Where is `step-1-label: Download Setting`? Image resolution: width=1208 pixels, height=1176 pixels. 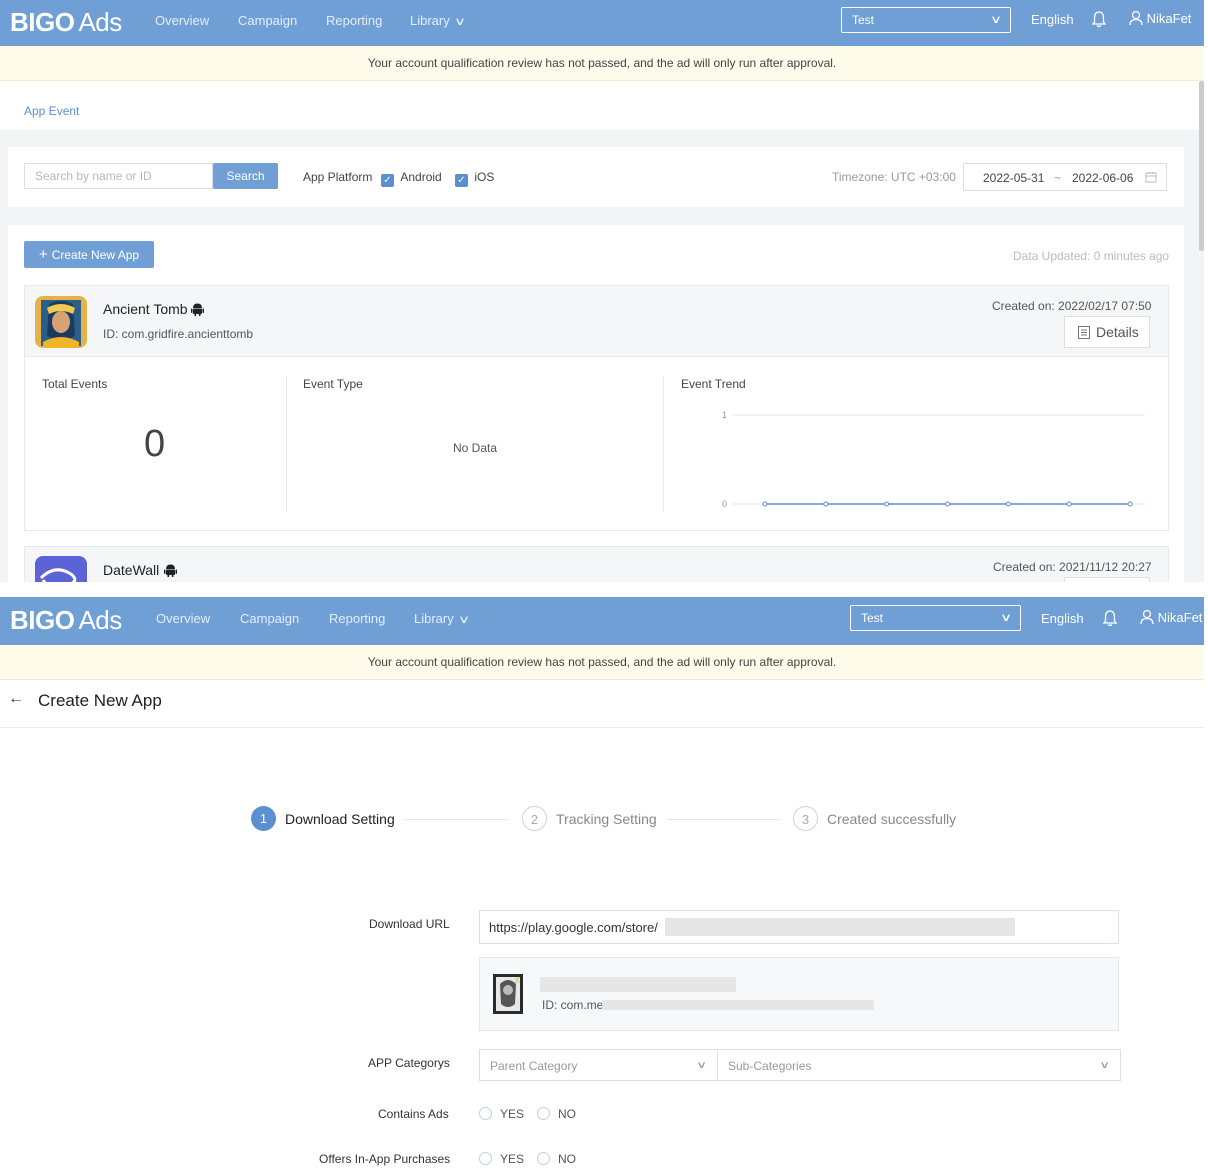
step-1-label: Download Setting is located at coordinates (340, 819).